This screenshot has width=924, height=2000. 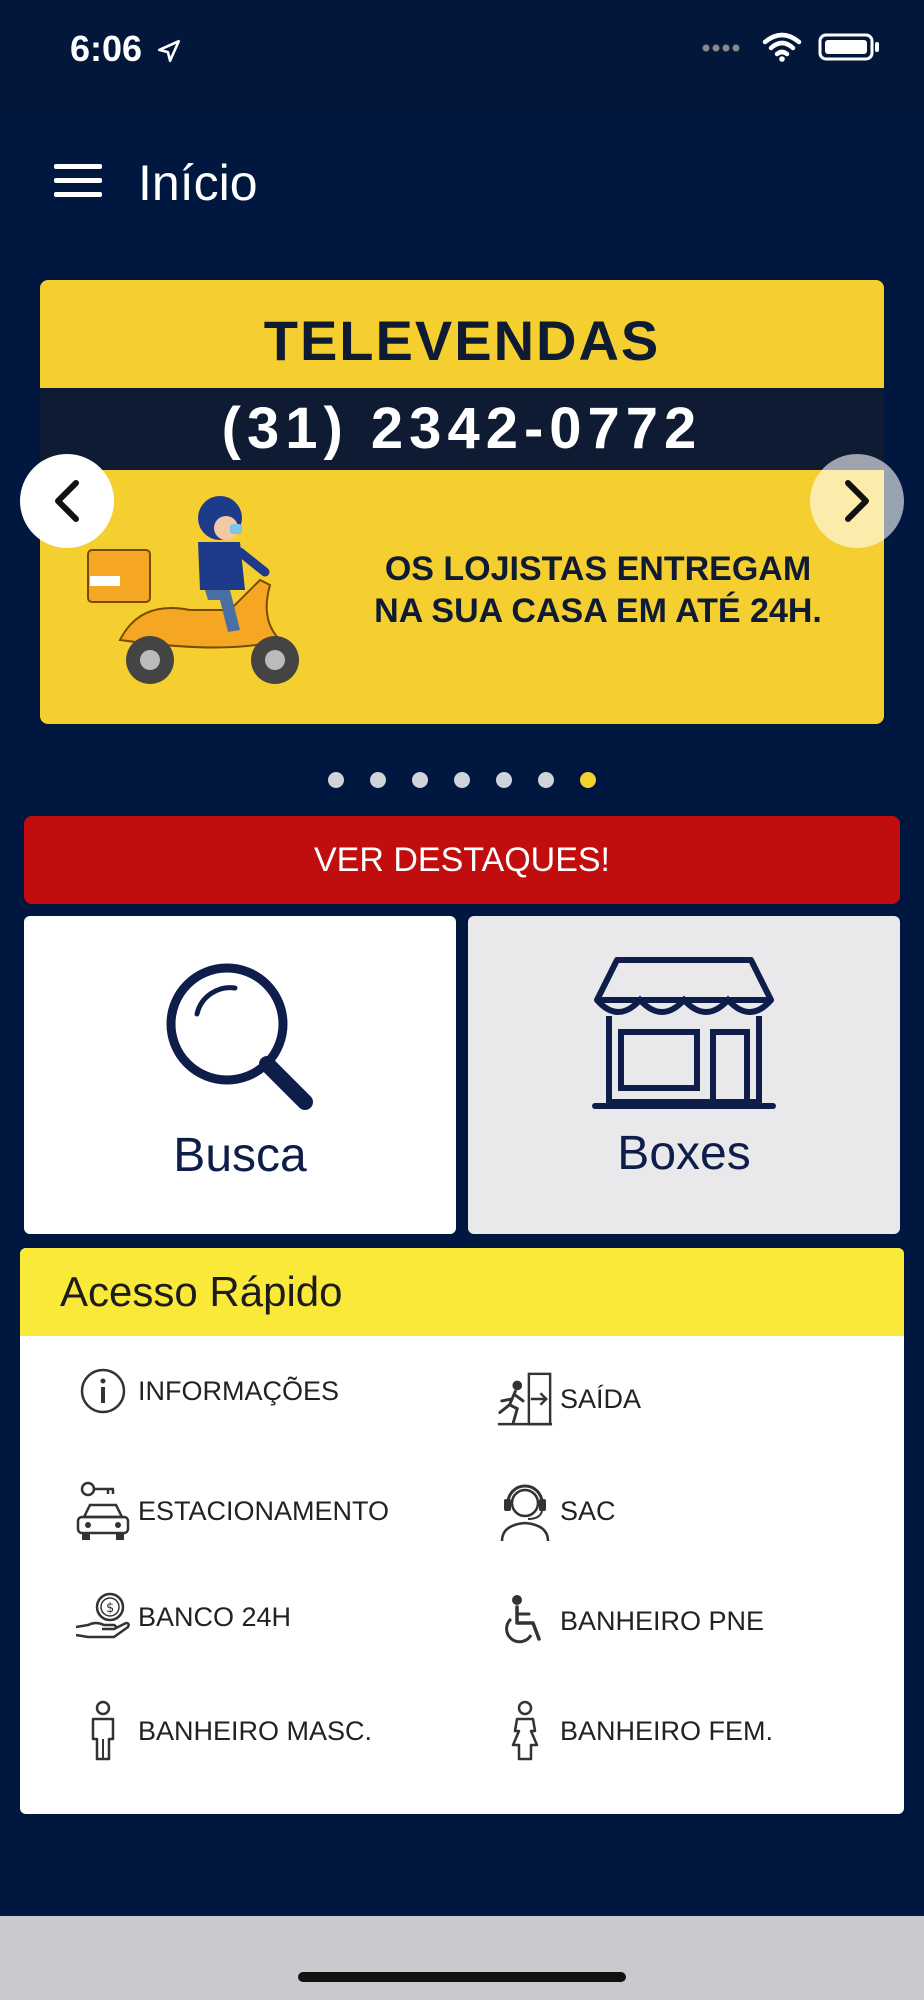 I want to click on banner-phone: (31) 2342-0772, so click(x=462, y=429).